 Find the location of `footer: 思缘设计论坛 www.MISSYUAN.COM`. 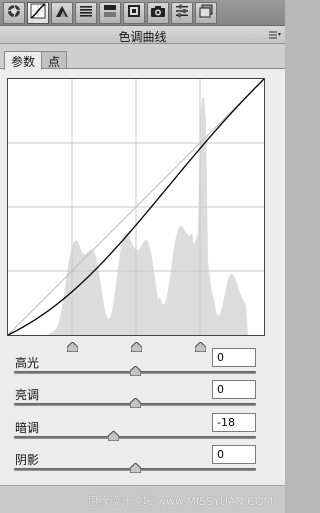

footer: 思缘设计论坛 www.MISSYUAN.COM is located at coordinates (142, 499).